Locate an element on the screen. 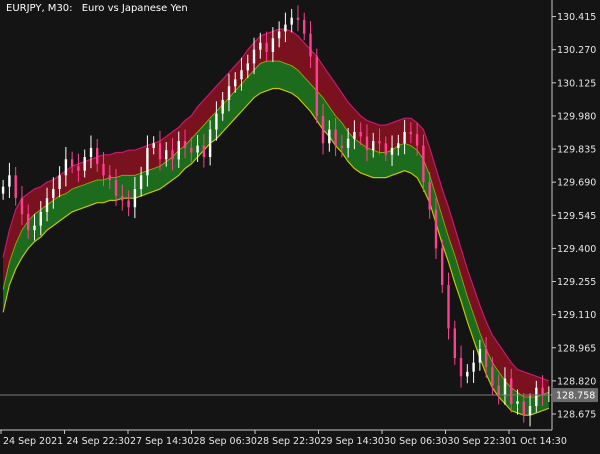  x-tick-label: 24 Sep 2021 is located at coordinates (33, 441).